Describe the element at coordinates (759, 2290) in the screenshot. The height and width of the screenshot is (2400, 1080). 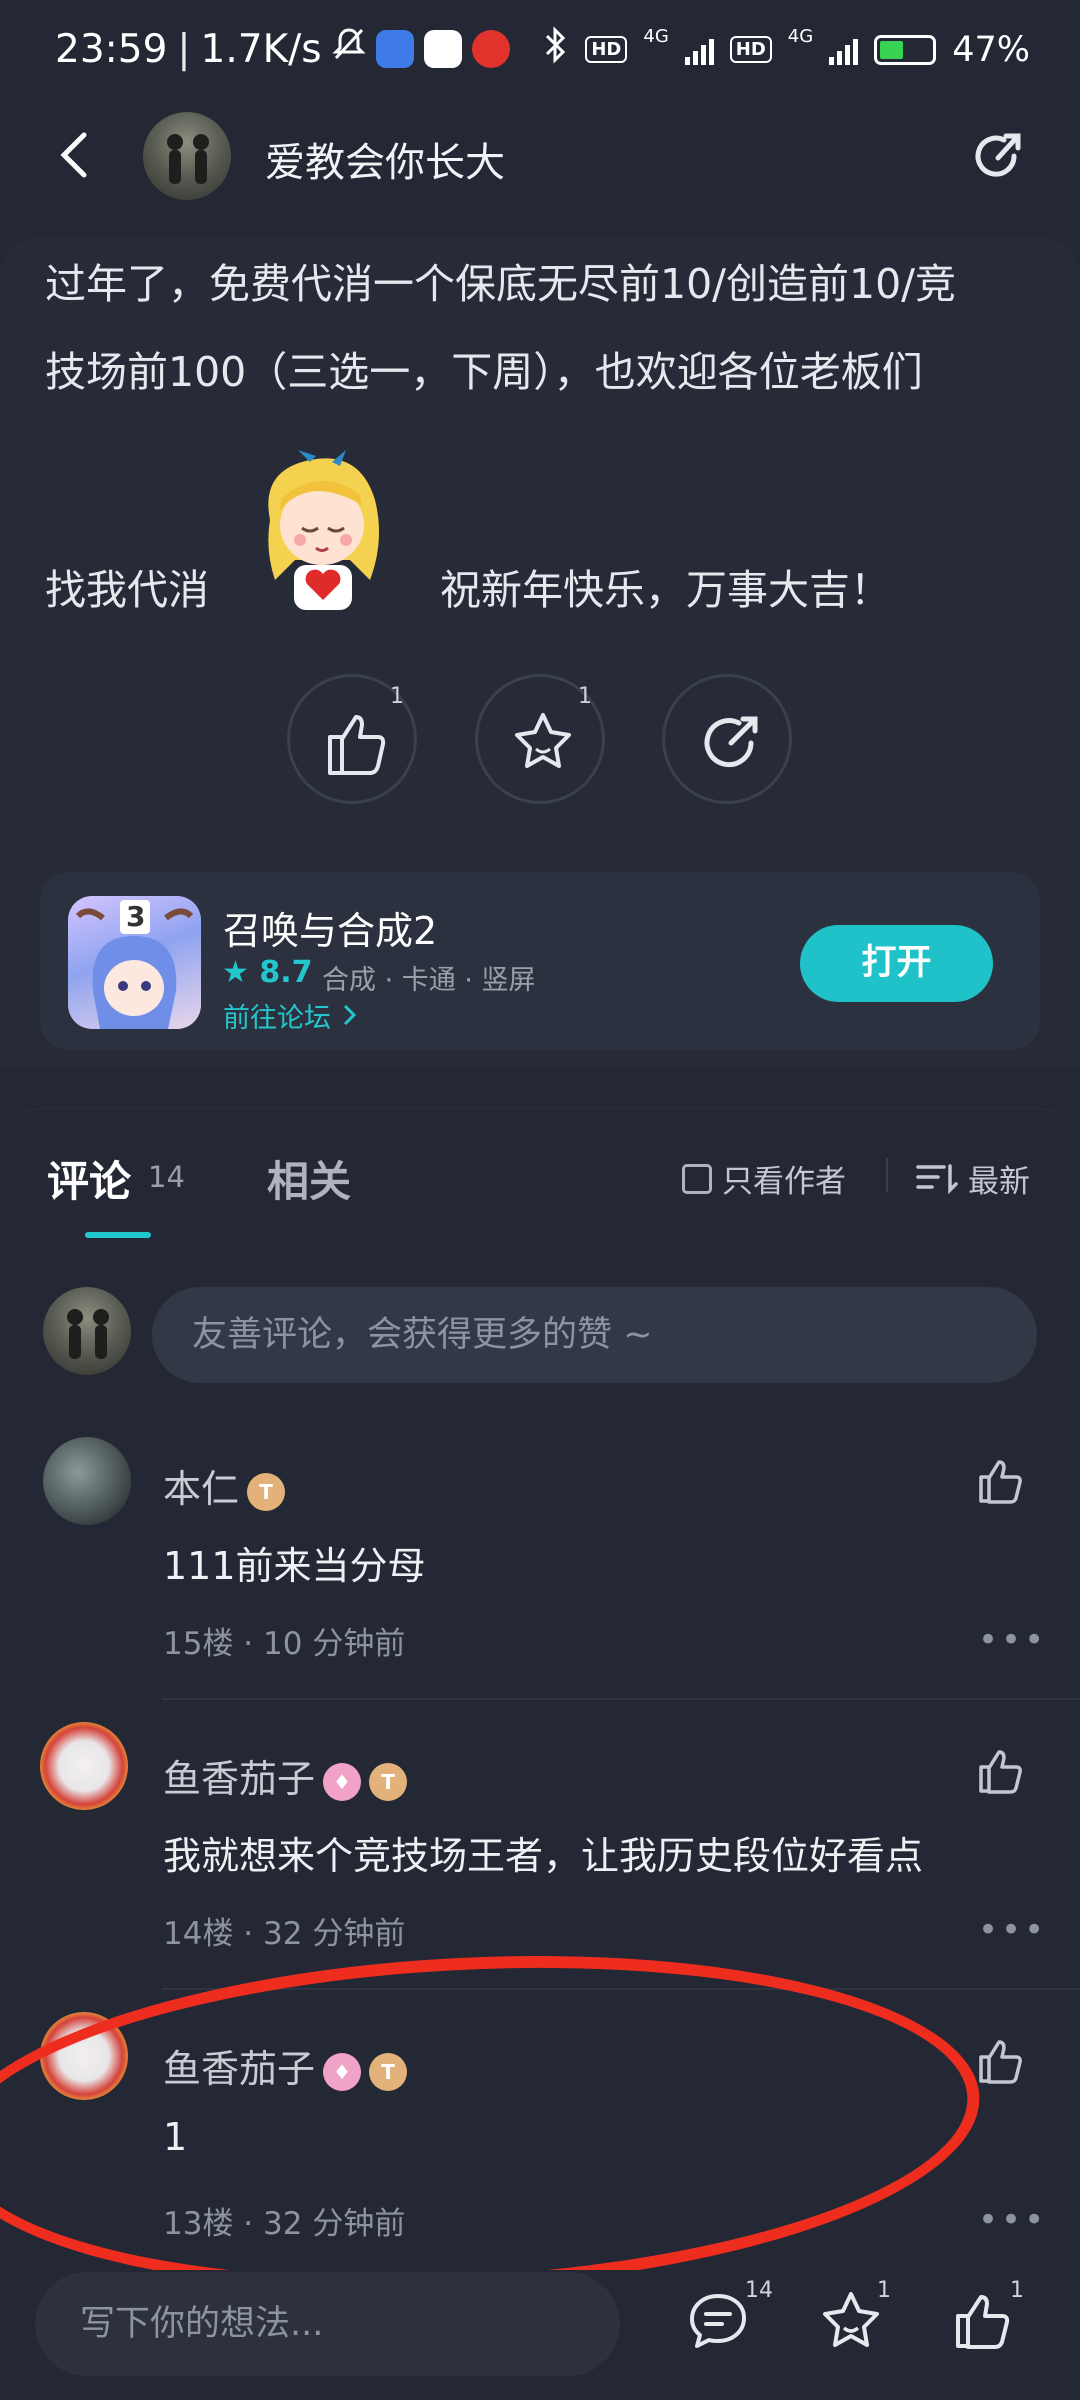
I see `comment-count: 14` at that location.